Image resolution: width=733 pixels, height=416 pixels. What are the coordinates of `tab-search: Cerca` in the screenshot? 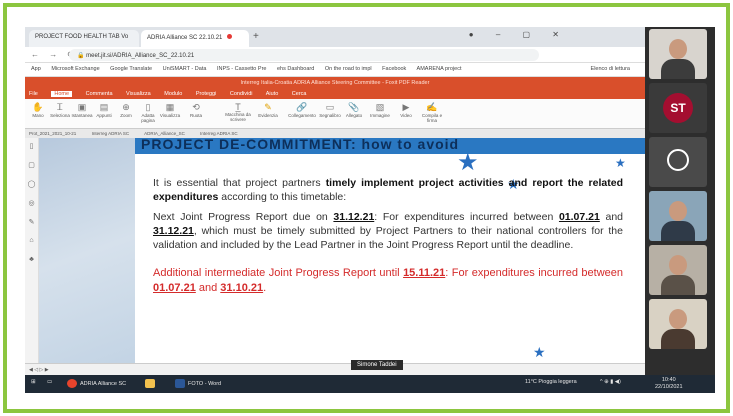 It's located at (299, 94).